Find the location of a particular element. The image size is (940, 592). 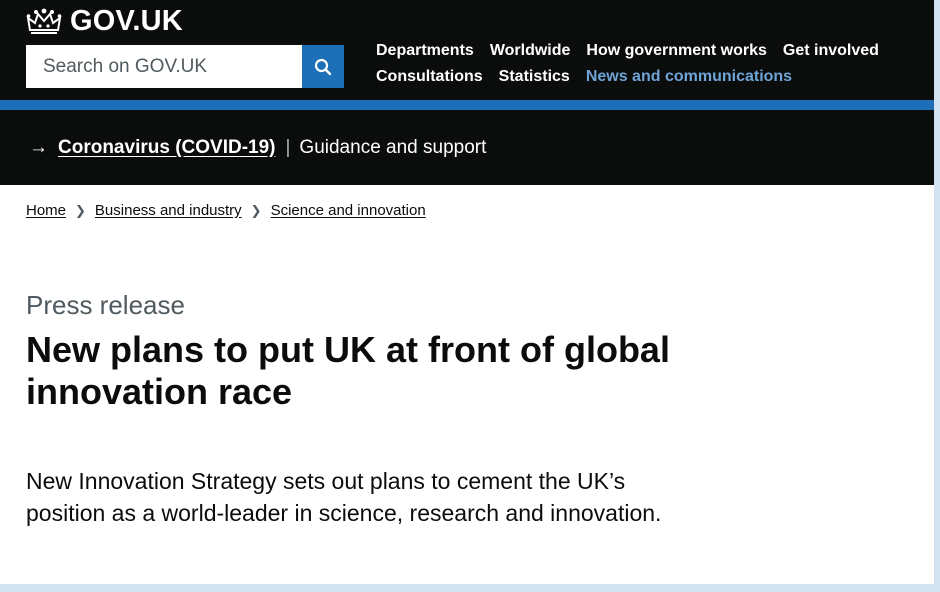

nav-news-and-communications: News and communications is located at coordinates (689, 77).